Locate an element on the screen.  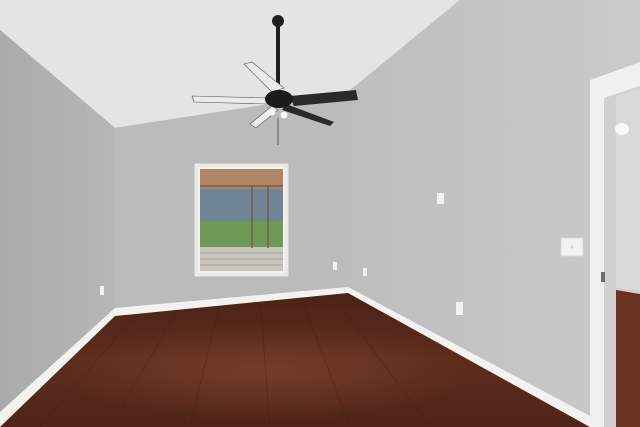
light-switch-icon is located at coordinates (440, 198).